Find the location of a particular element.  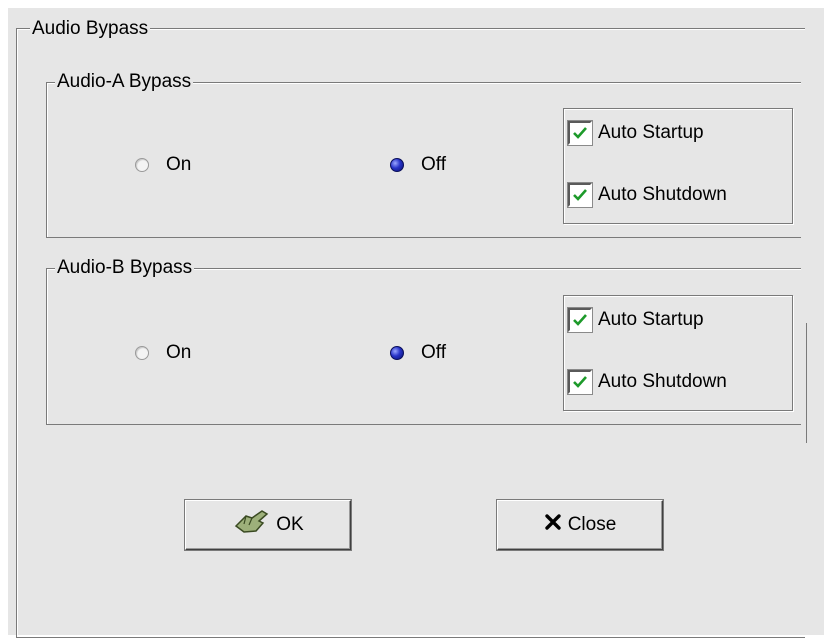

audio-b-auto-startup-checkbox: Auto Startup is located at coordinates (635, 320).